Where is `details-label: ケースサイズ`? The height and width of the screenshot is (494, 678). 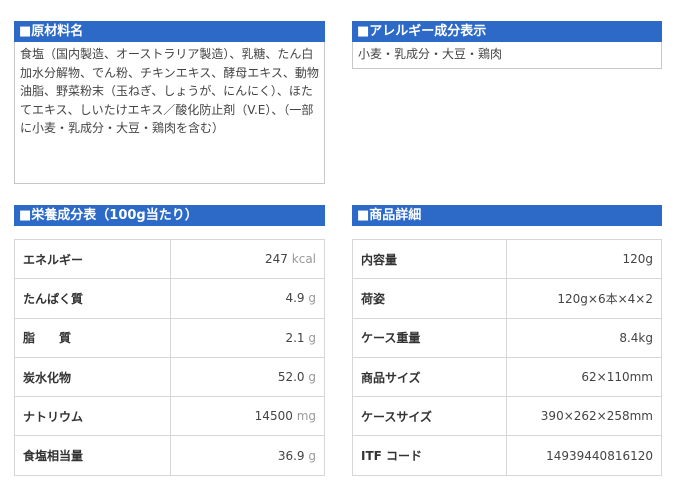 details-label: ケースサイズ is located at coordinates (429, 416).